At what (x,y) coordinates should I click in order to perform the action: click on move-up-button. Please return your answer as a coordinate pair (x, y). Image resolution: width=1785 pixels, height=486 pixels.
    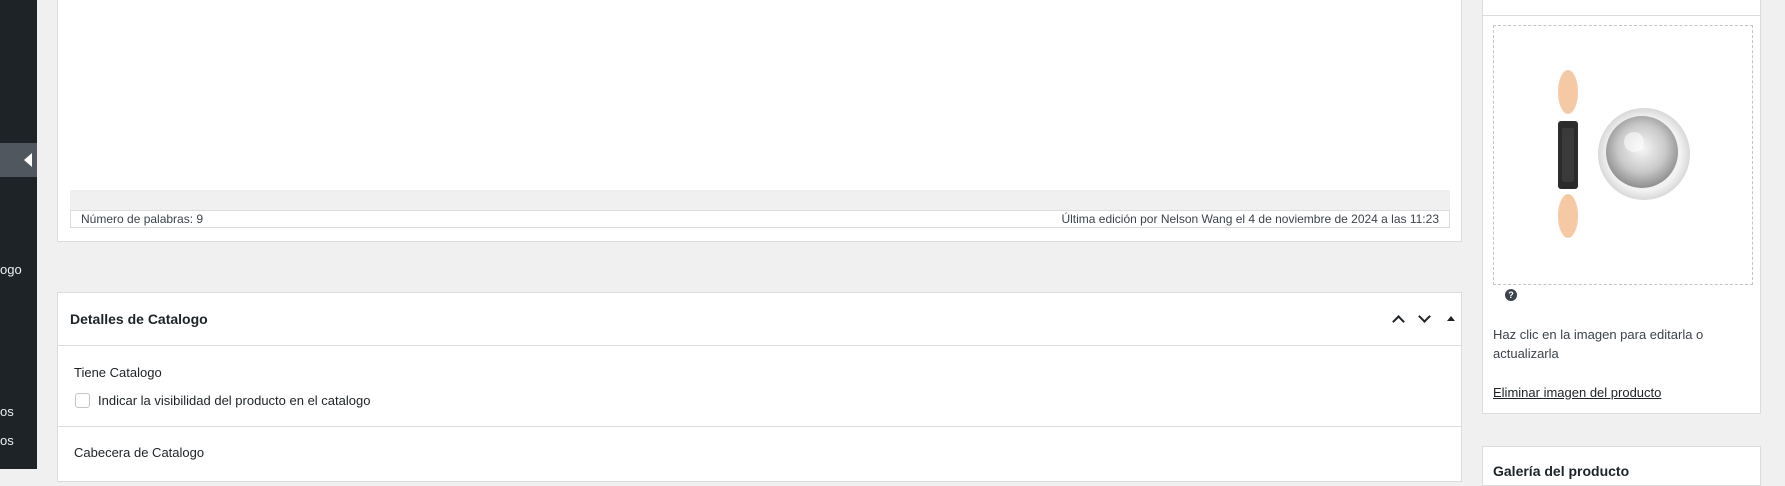
    Looking at the image, I should click on (1399, 320).